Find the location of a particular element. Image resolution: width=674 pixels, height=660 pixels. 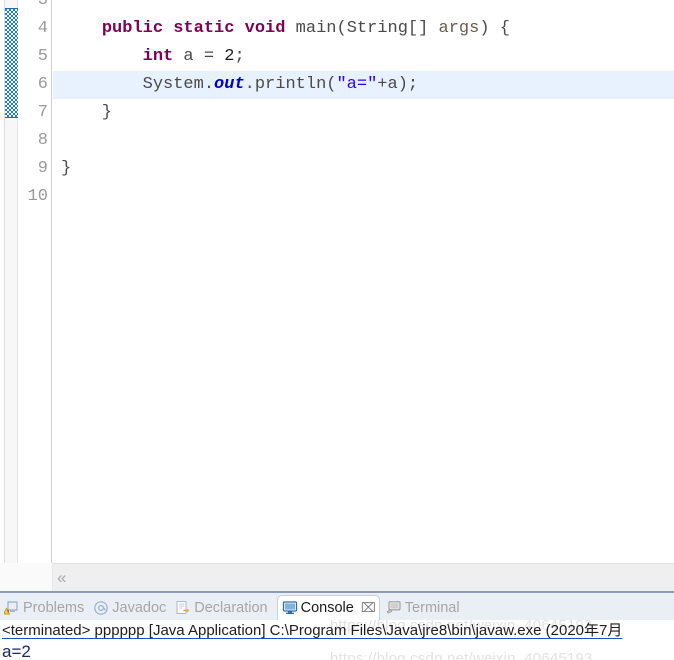

code-token-kw: void is located at coordinates (265, 28).